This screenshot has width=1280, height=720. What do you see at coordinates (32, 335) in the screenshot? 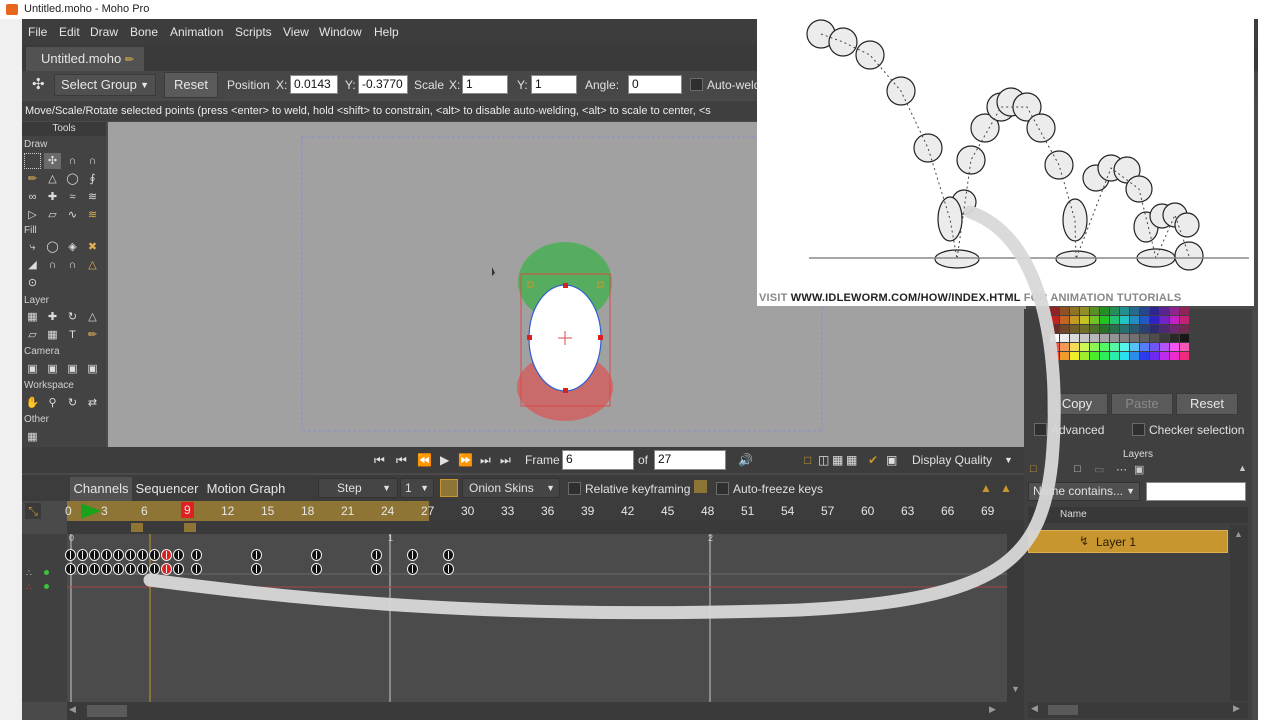
I see `shear-layer-icon: ▱` at bounding box center [32, 335].